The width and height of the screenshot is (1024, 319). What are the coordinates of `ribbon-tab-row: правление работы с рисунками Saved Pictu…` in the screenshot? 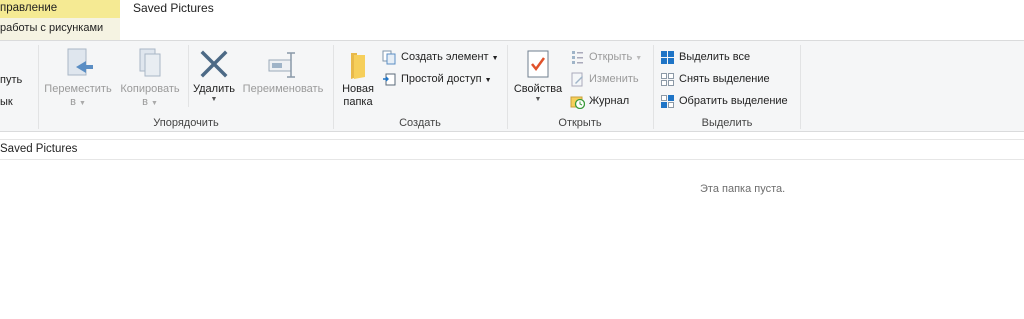 It's located at (512, 20).